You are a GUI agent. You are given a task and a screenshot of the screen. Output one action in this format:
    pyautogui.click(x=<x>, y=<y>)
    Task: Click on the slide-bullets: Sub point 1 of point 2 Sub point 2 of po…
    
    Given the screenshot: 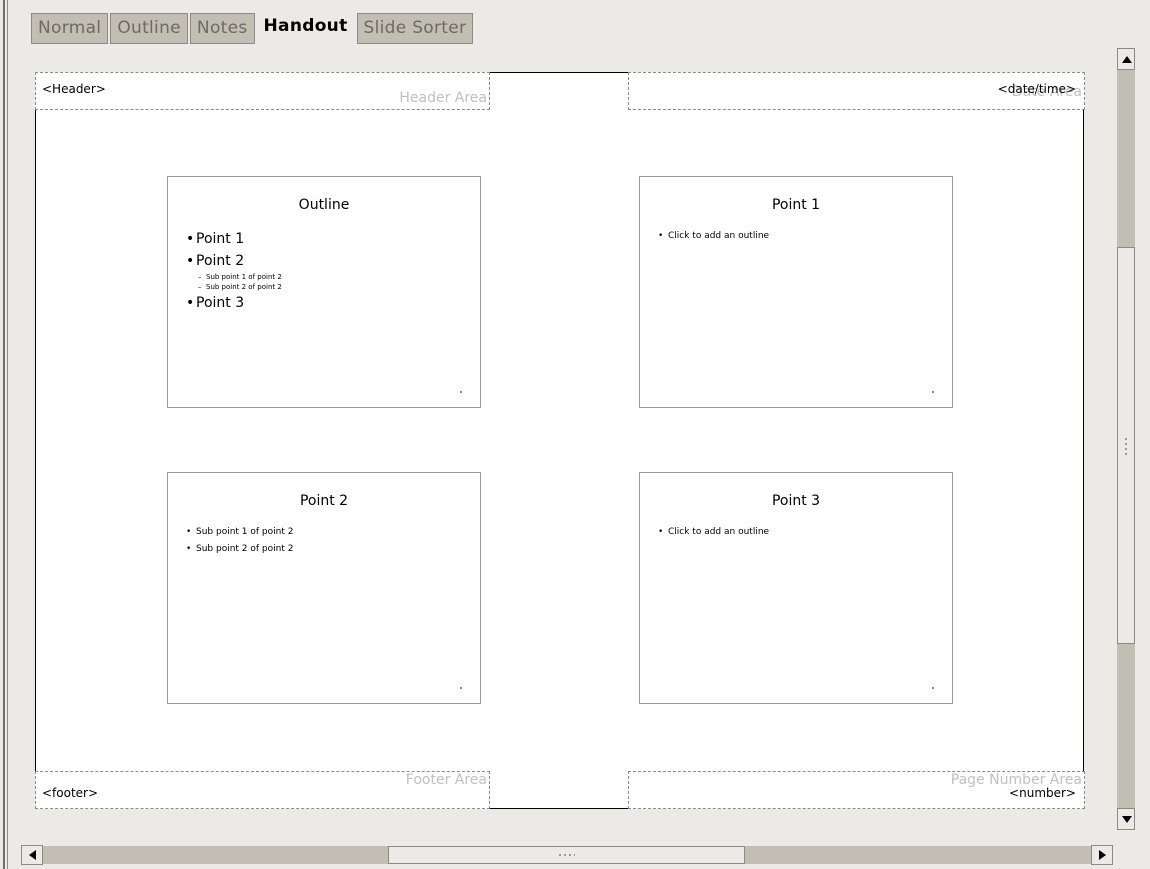 What is the action you would take?
    pyautogui.click(x=239, y=544)
    